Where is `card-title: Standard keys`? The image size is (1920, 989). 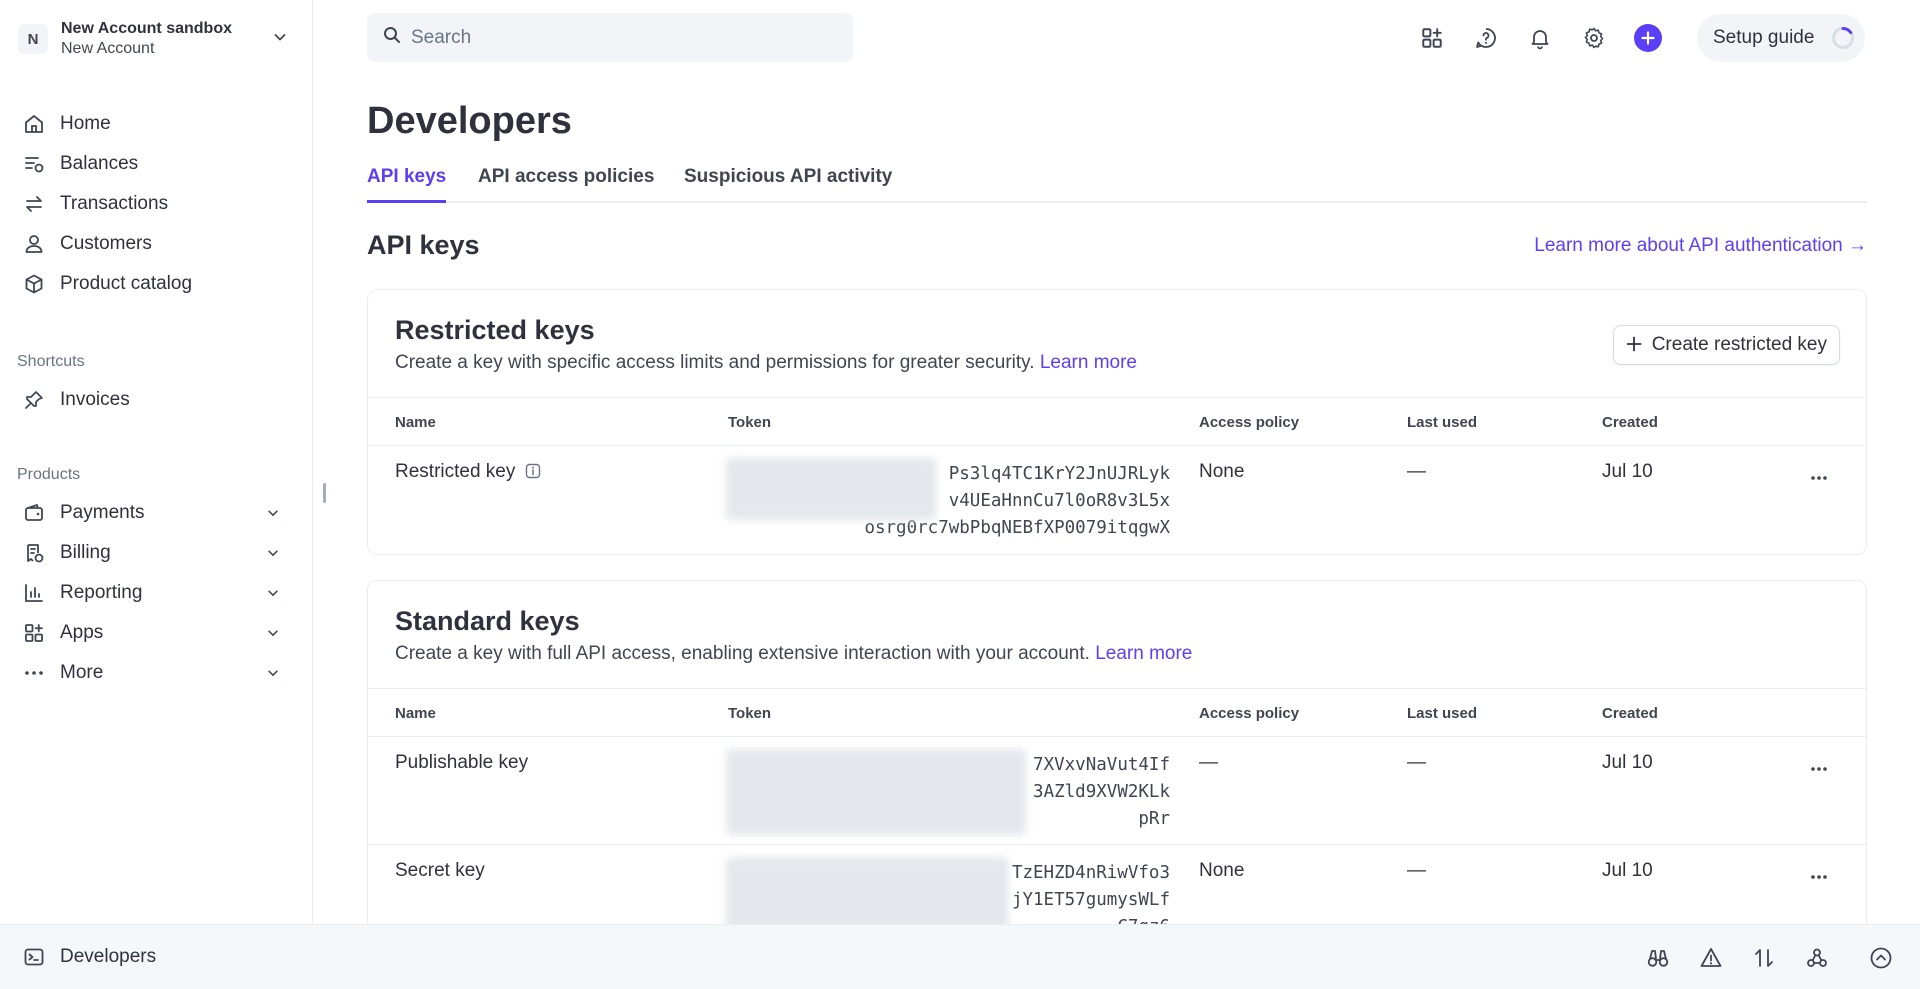
card-title: Standard keys is located at coordinates (487, 621).